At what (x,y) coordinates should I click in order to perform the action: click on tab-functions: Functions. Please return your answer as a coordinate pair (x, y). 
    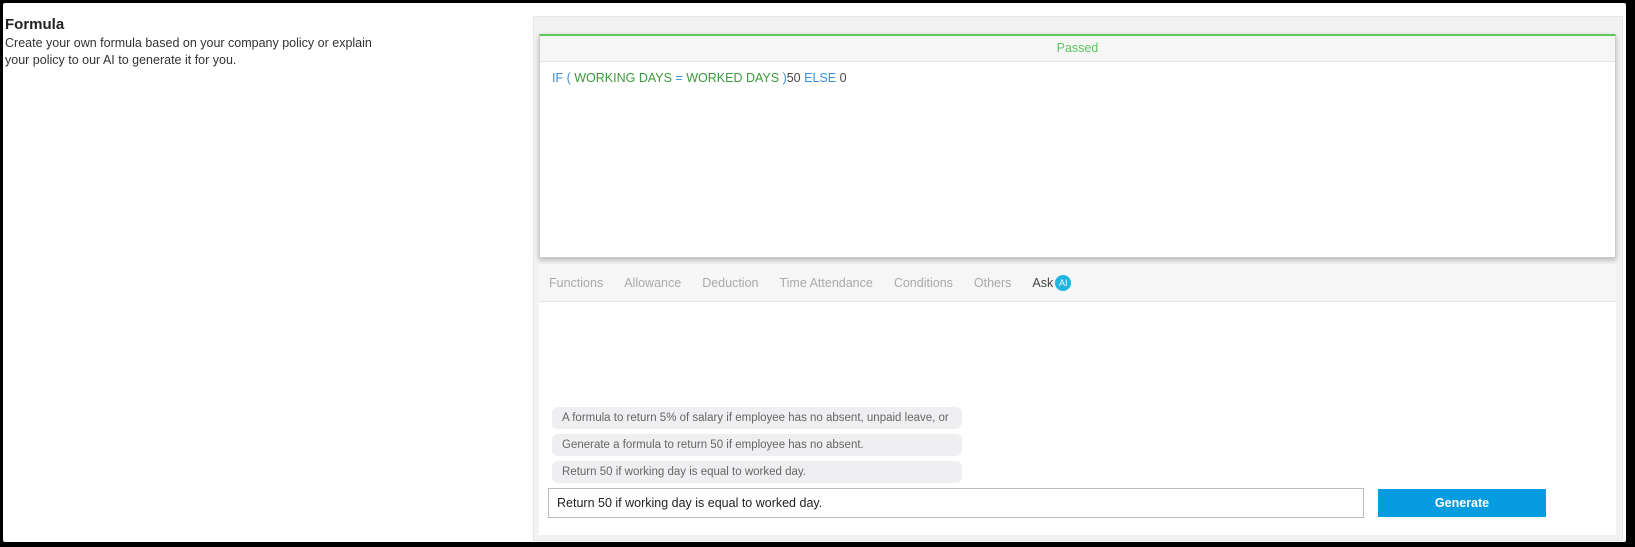
    Looking at the image, I should click on (576, 283).